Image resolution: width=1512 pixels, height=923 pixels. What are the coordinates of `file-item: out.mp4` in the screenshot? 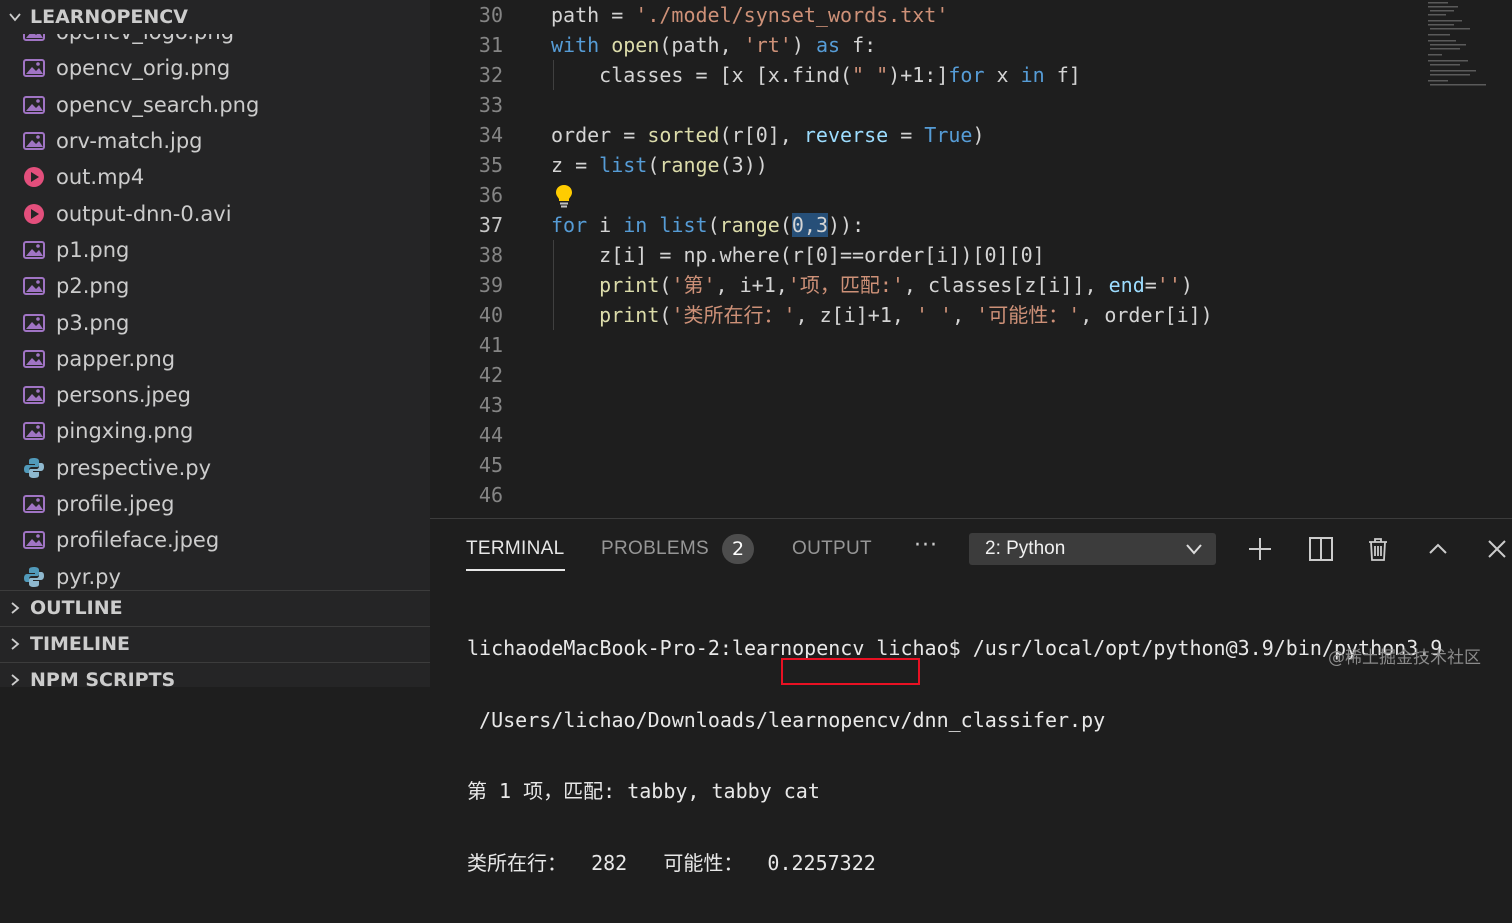 It's located at (215, 177).